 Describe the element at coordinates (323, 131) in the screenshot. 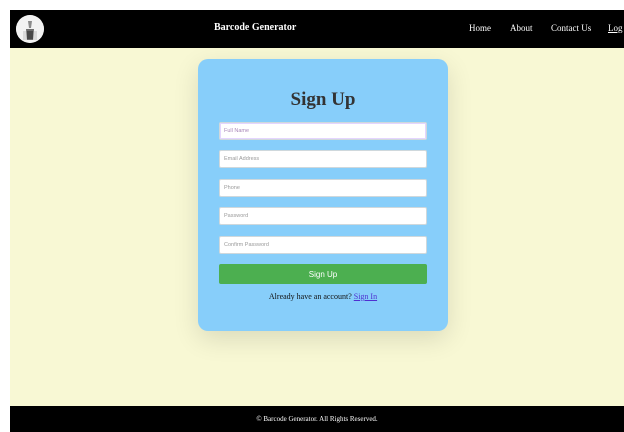

I see `full-name-input` at that location.